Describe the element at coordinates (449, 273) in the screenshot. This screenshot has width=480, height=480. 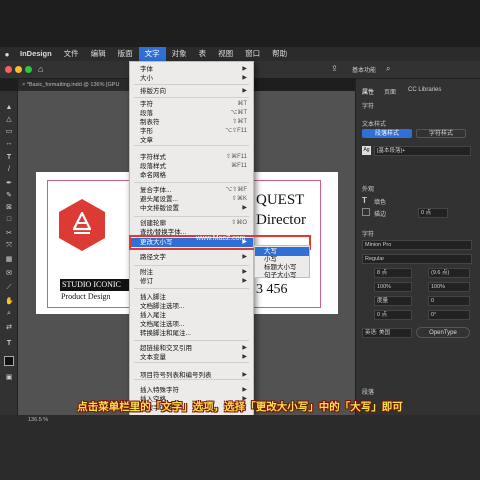
I see `leading-field: (9.6 点)` at that location.